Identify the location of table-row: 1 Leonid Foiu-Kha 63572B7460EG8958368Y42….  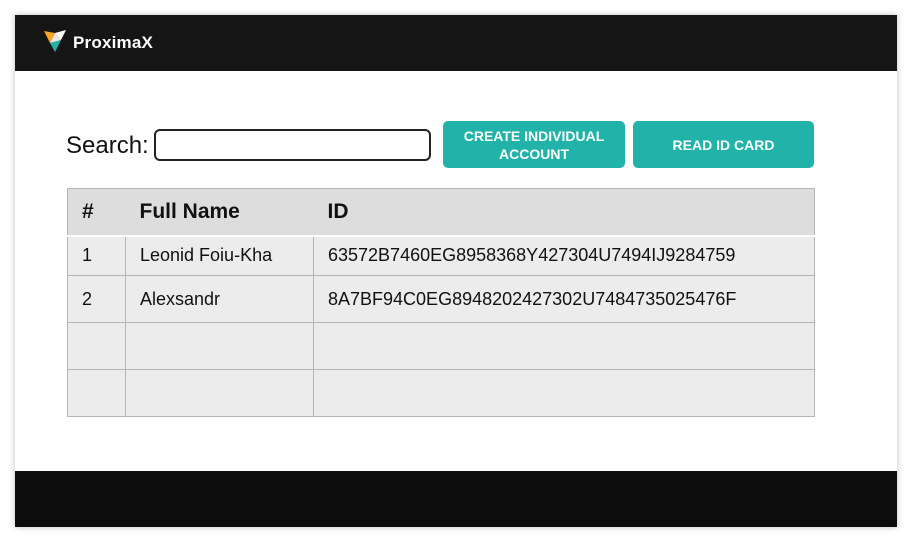
(441, 255).